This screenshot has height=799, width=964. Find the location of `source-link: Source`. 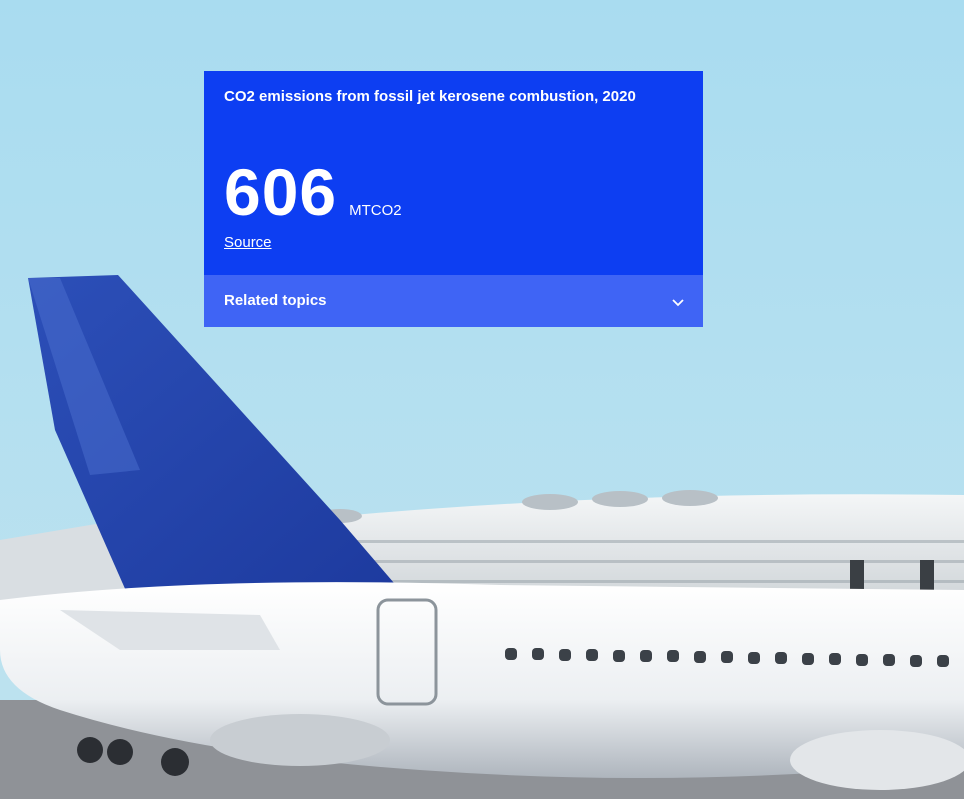

source-link: Source is located at coordinates (248, 242).